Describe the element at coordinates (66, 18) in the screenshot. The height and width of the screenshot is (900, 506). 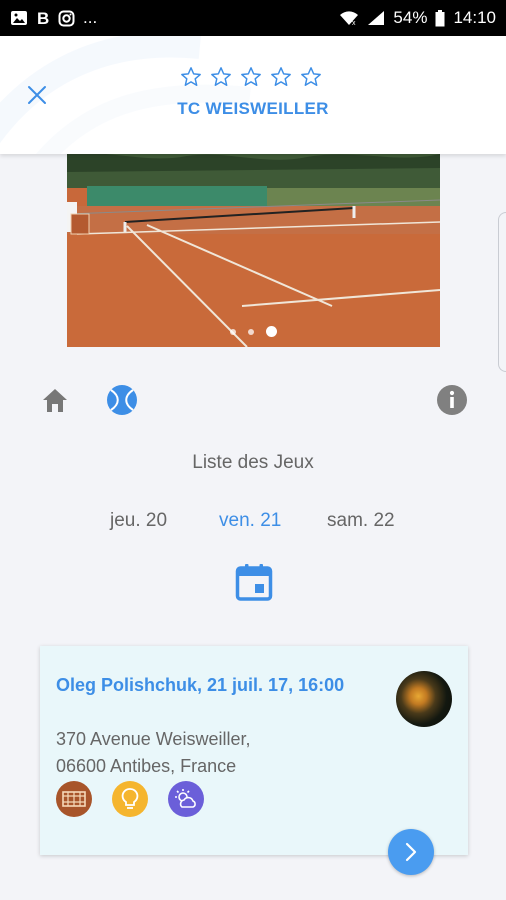
I see `instagram-icon` at that location.